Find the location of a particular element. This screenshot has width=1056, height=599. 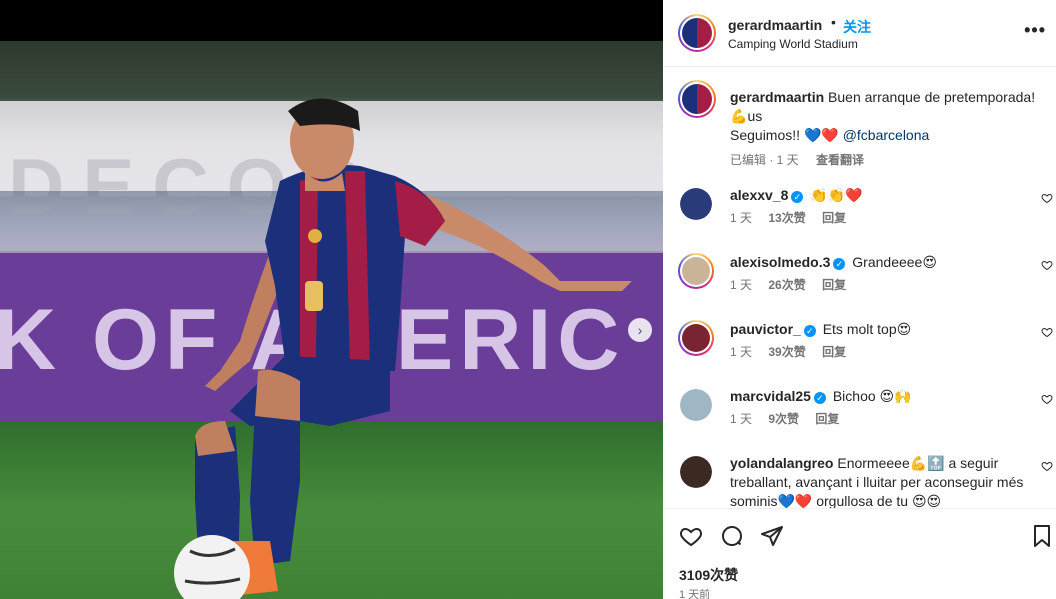

comment-username: pauvictor_ is located at coordinates (765, 329).